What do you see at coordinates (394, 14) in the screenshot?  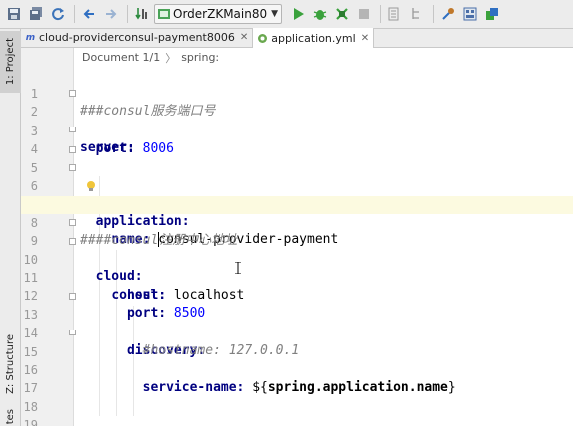 I see `structure-icon` at bounding box center [394, 14].